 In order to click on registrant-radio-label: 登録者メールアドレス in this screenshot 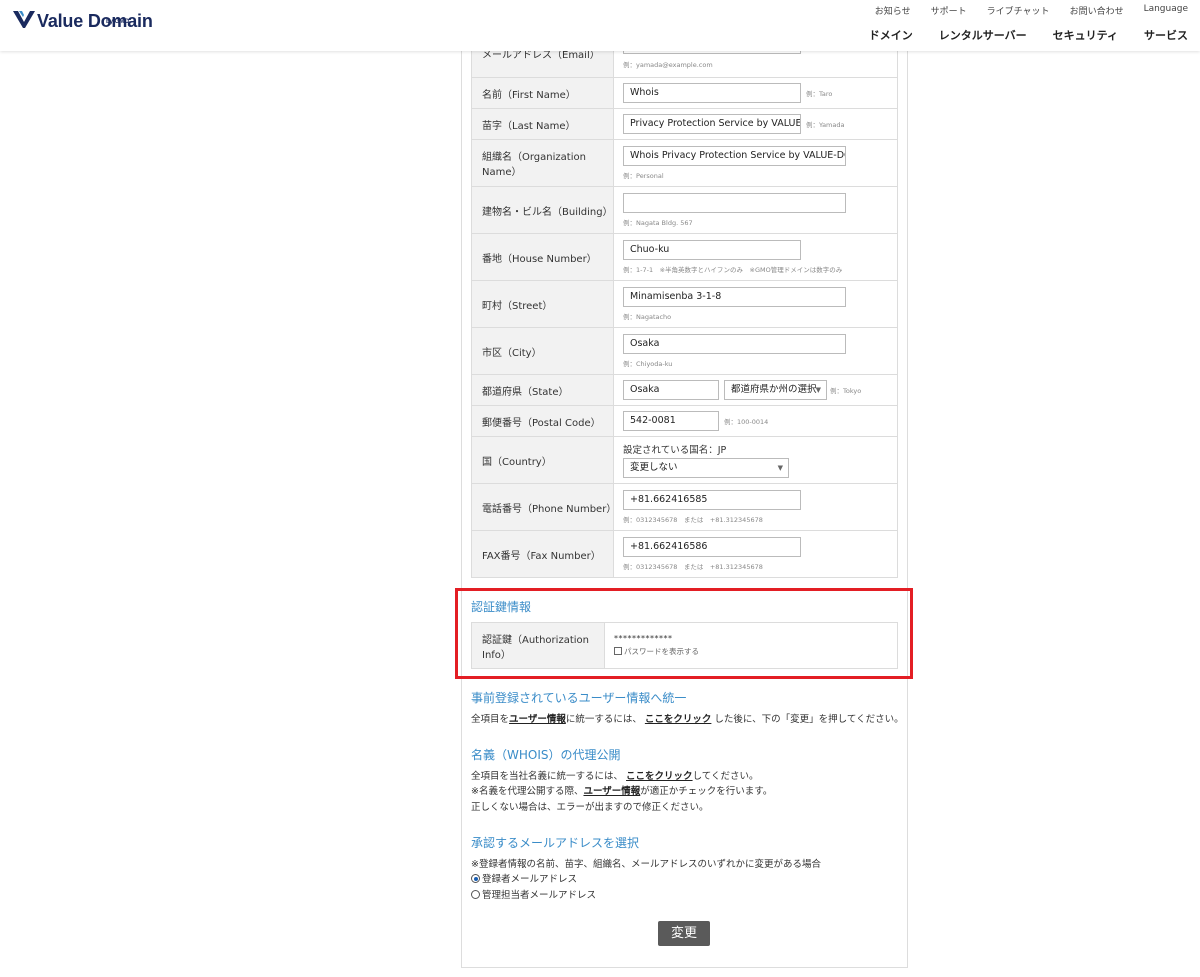, I will do `click(530, 879)`.